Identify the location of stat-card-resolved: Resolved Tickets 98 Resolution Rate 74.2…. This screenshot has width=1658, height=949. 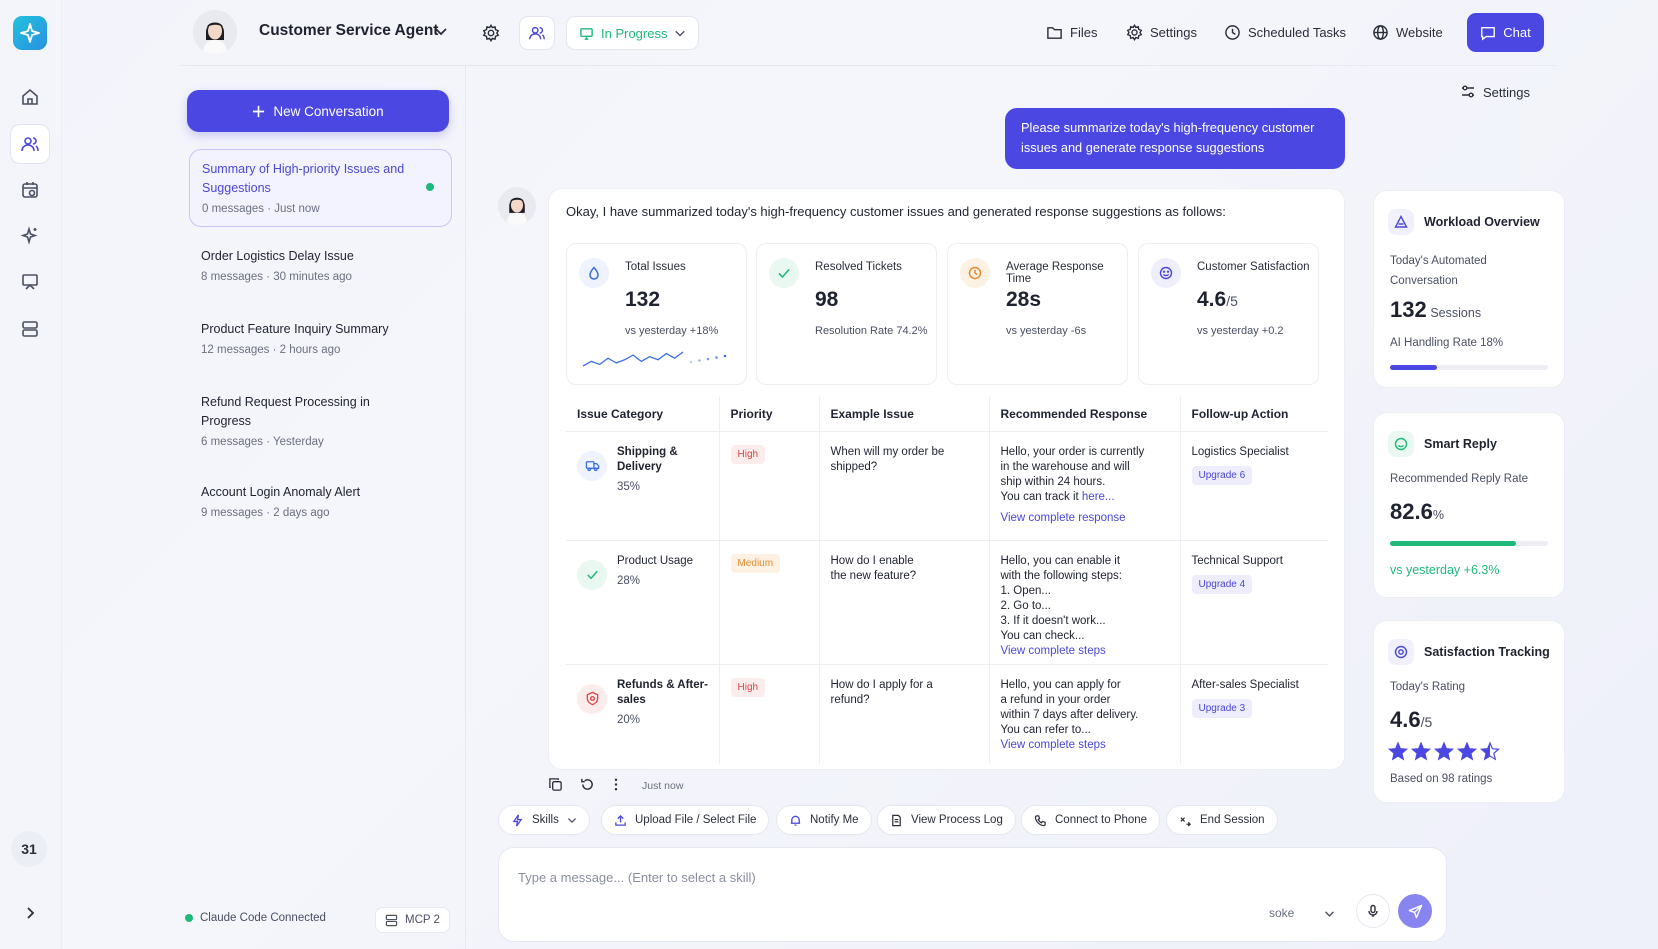
(846, 314).